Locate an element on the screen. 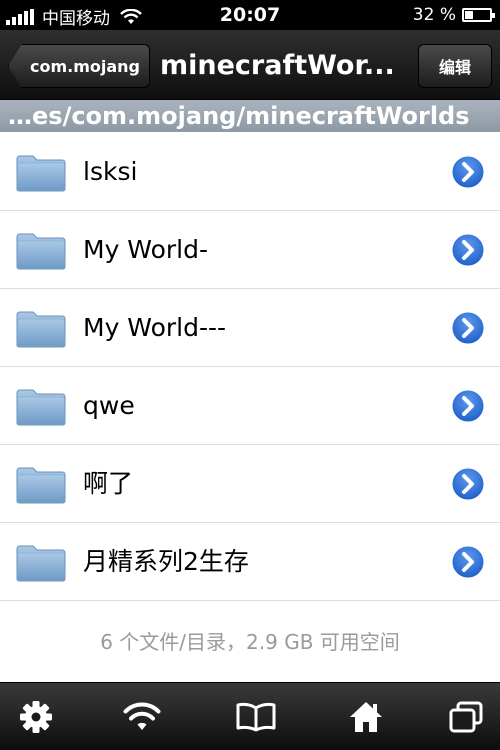  bottom-toolbar is located at coordinates (250, 716).